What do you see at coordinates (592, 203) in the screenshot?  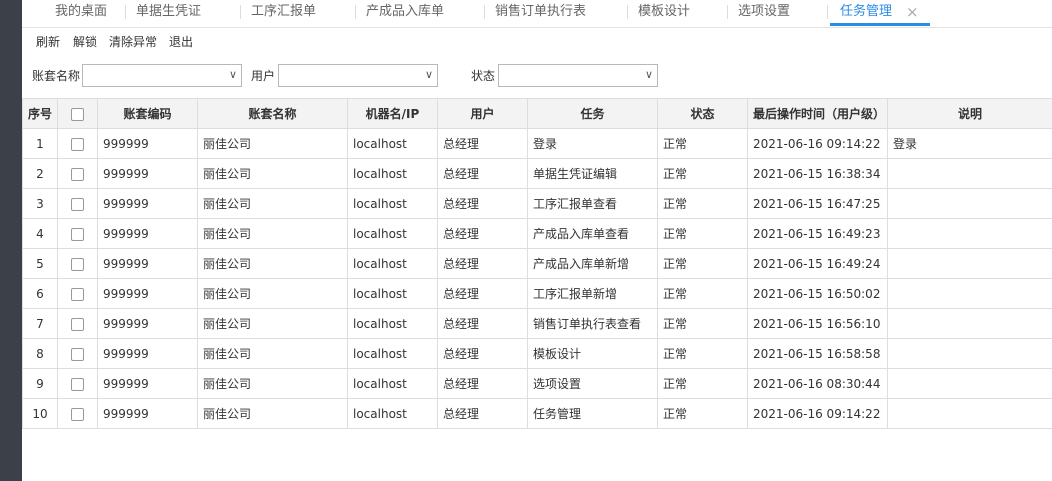 I see `cell-task: 工序汇报单查看` at bounding box center [592, 203].